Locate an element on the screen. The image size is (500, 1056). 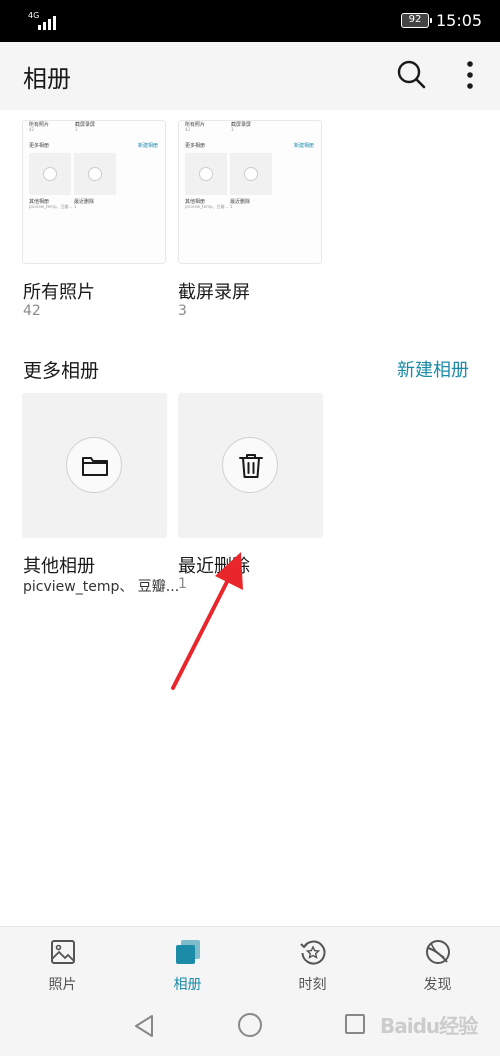
battery-icon: 92 is located at coordinates (416, 20).